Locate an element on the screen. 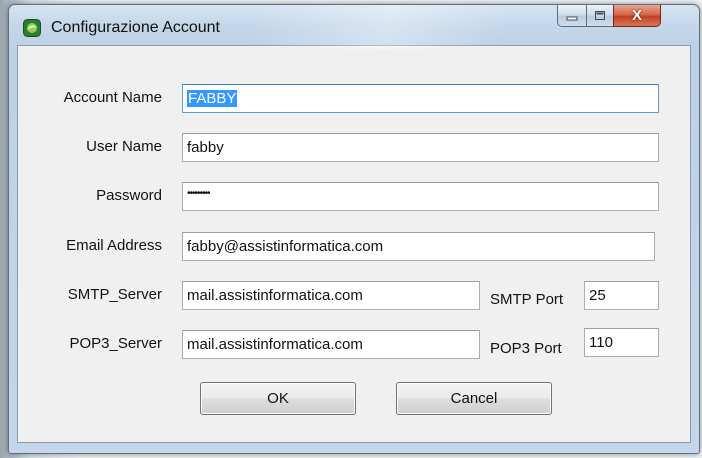 The width and height of the screenshot is (702, 458). close-icon: X is located at coordinates (636, 15).